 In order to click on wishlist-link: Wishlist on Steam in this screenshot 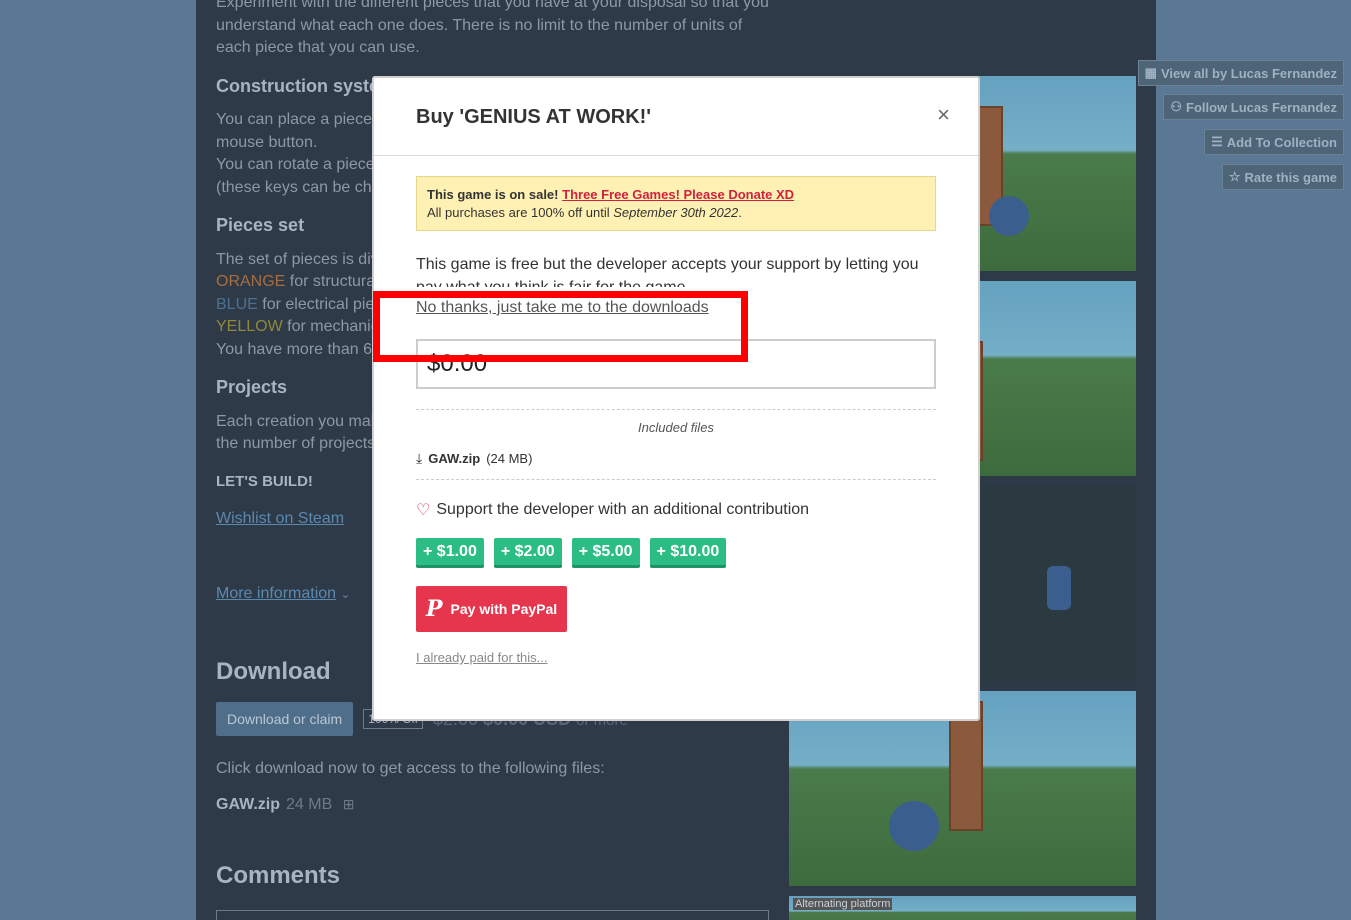, I will do `click(280, 518)`.